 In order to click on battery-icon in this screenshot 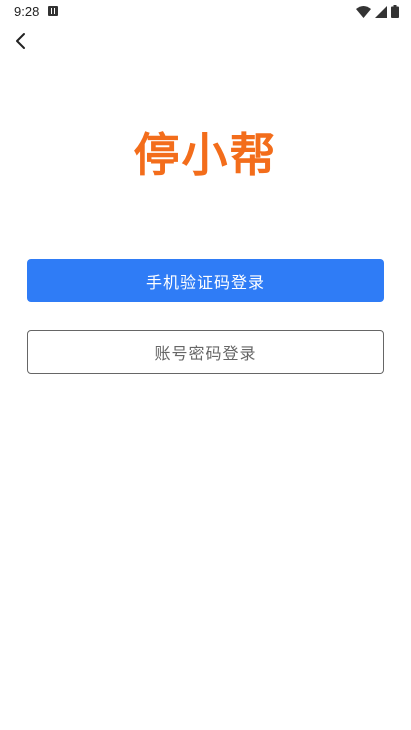, I will do `click(395, 11)`.